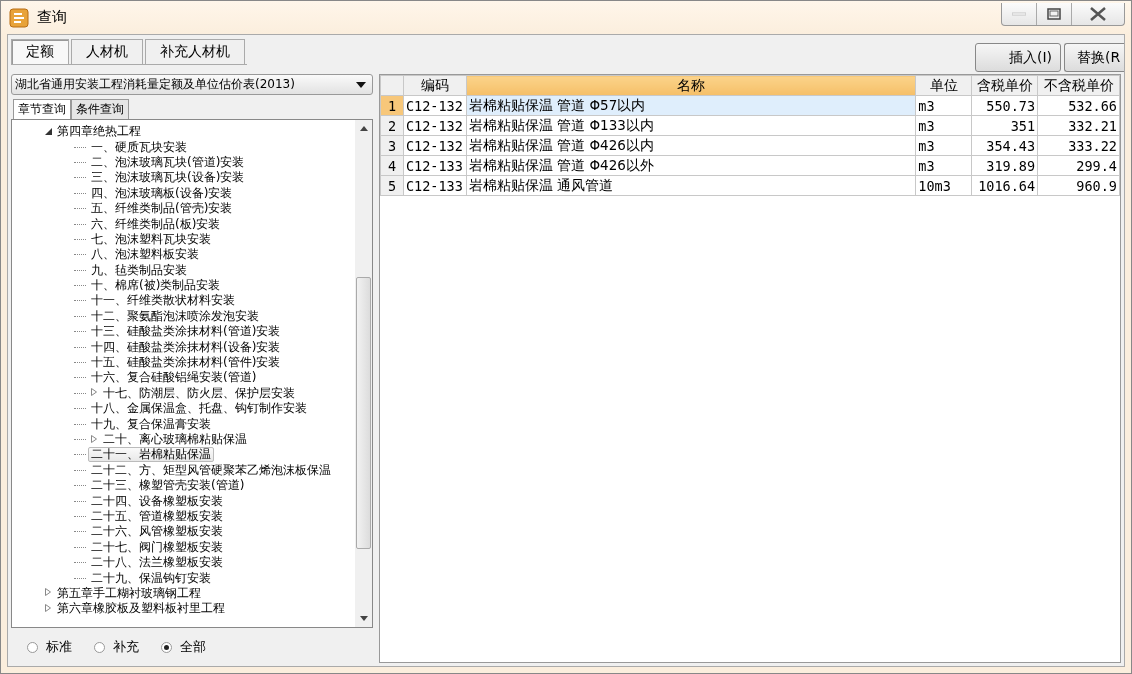 This screenshot has height=674, width=1132. Describe the element at coordinates (99, 132) in the screenshot. I see `tree-item: 第四章绝热工程` at that location.